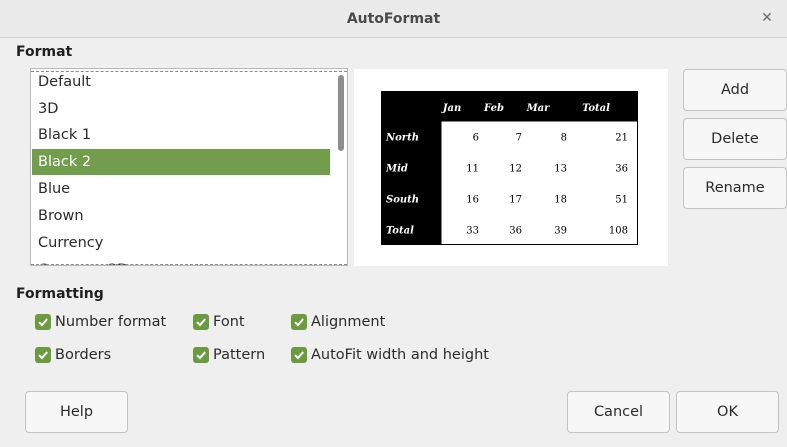 The image size is (787, 447). I want to click on preview-column-header: Feb, so click(493, 108).